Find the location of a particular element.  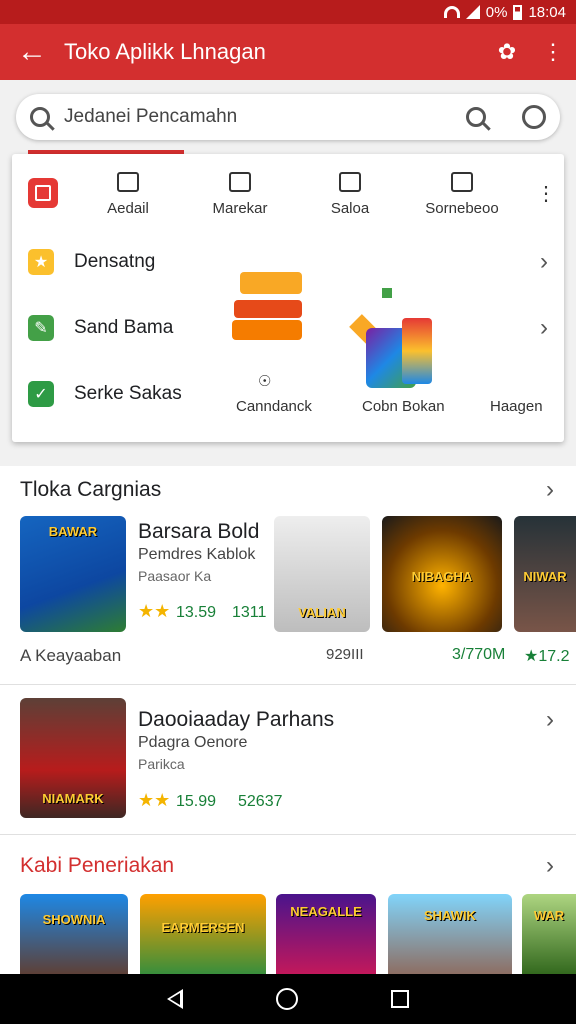

app-category: Parikca is located at coordinates (161, 764).